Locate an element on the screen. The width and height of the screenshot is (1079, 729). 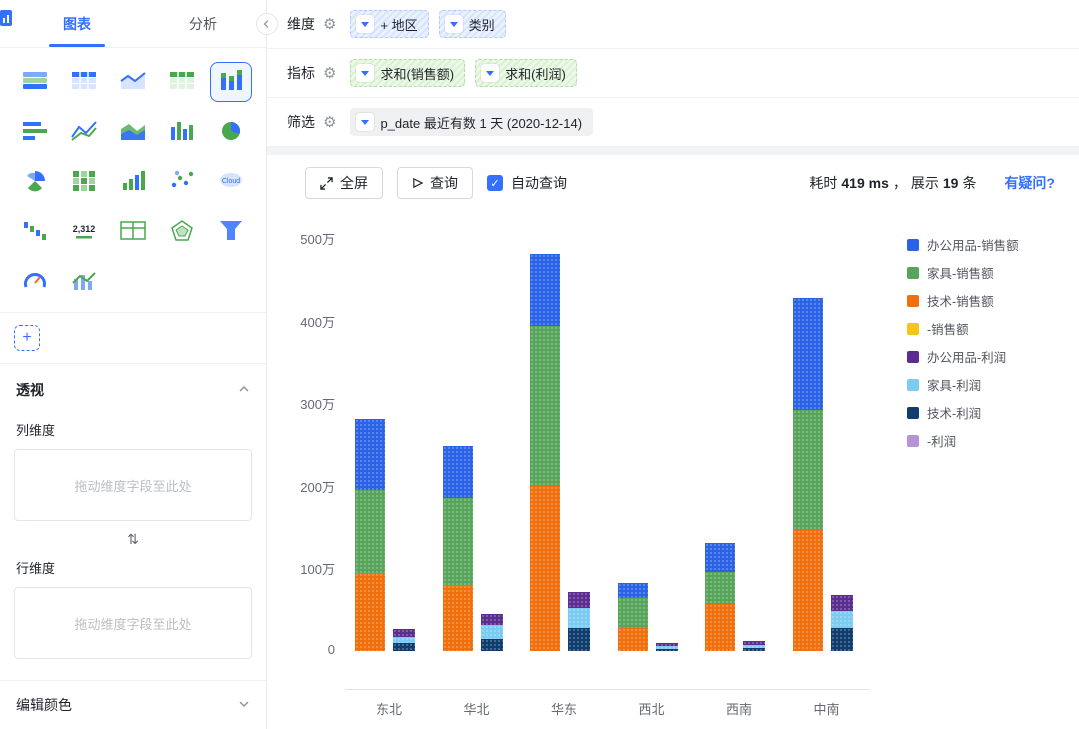
chart-type-filled-area-chart is located at coordinates (133, 132).